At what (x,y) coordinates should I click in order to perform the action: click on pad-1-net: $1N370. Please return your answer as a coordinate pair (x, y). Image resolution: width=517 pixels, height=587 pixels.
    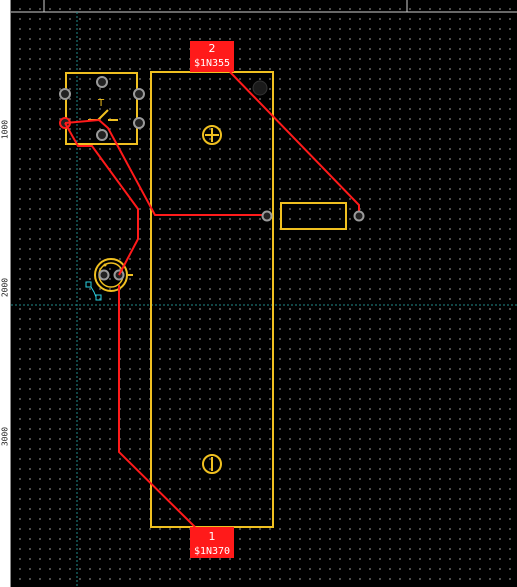
    Looking at the image, I should click on (212, 551).